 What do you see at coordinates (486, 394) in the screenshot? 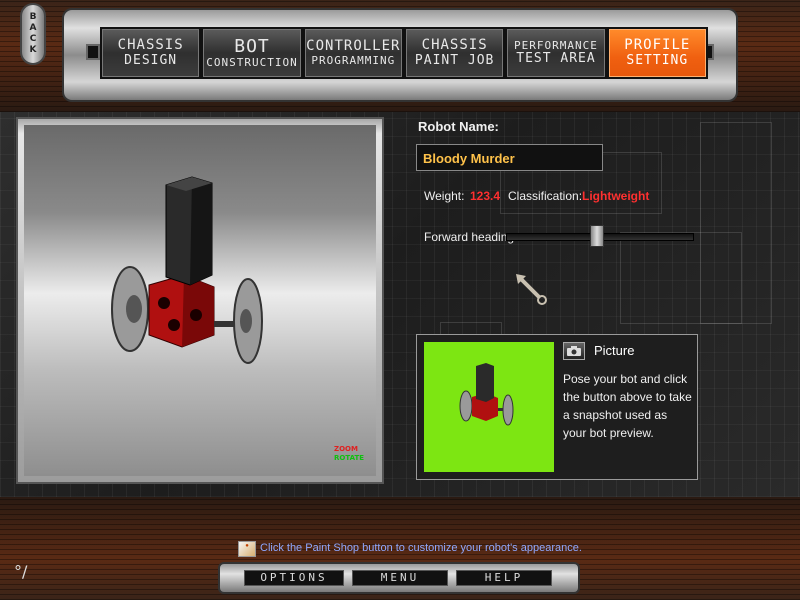
I see `bot-preview-model` at bounding box center [486, 394].